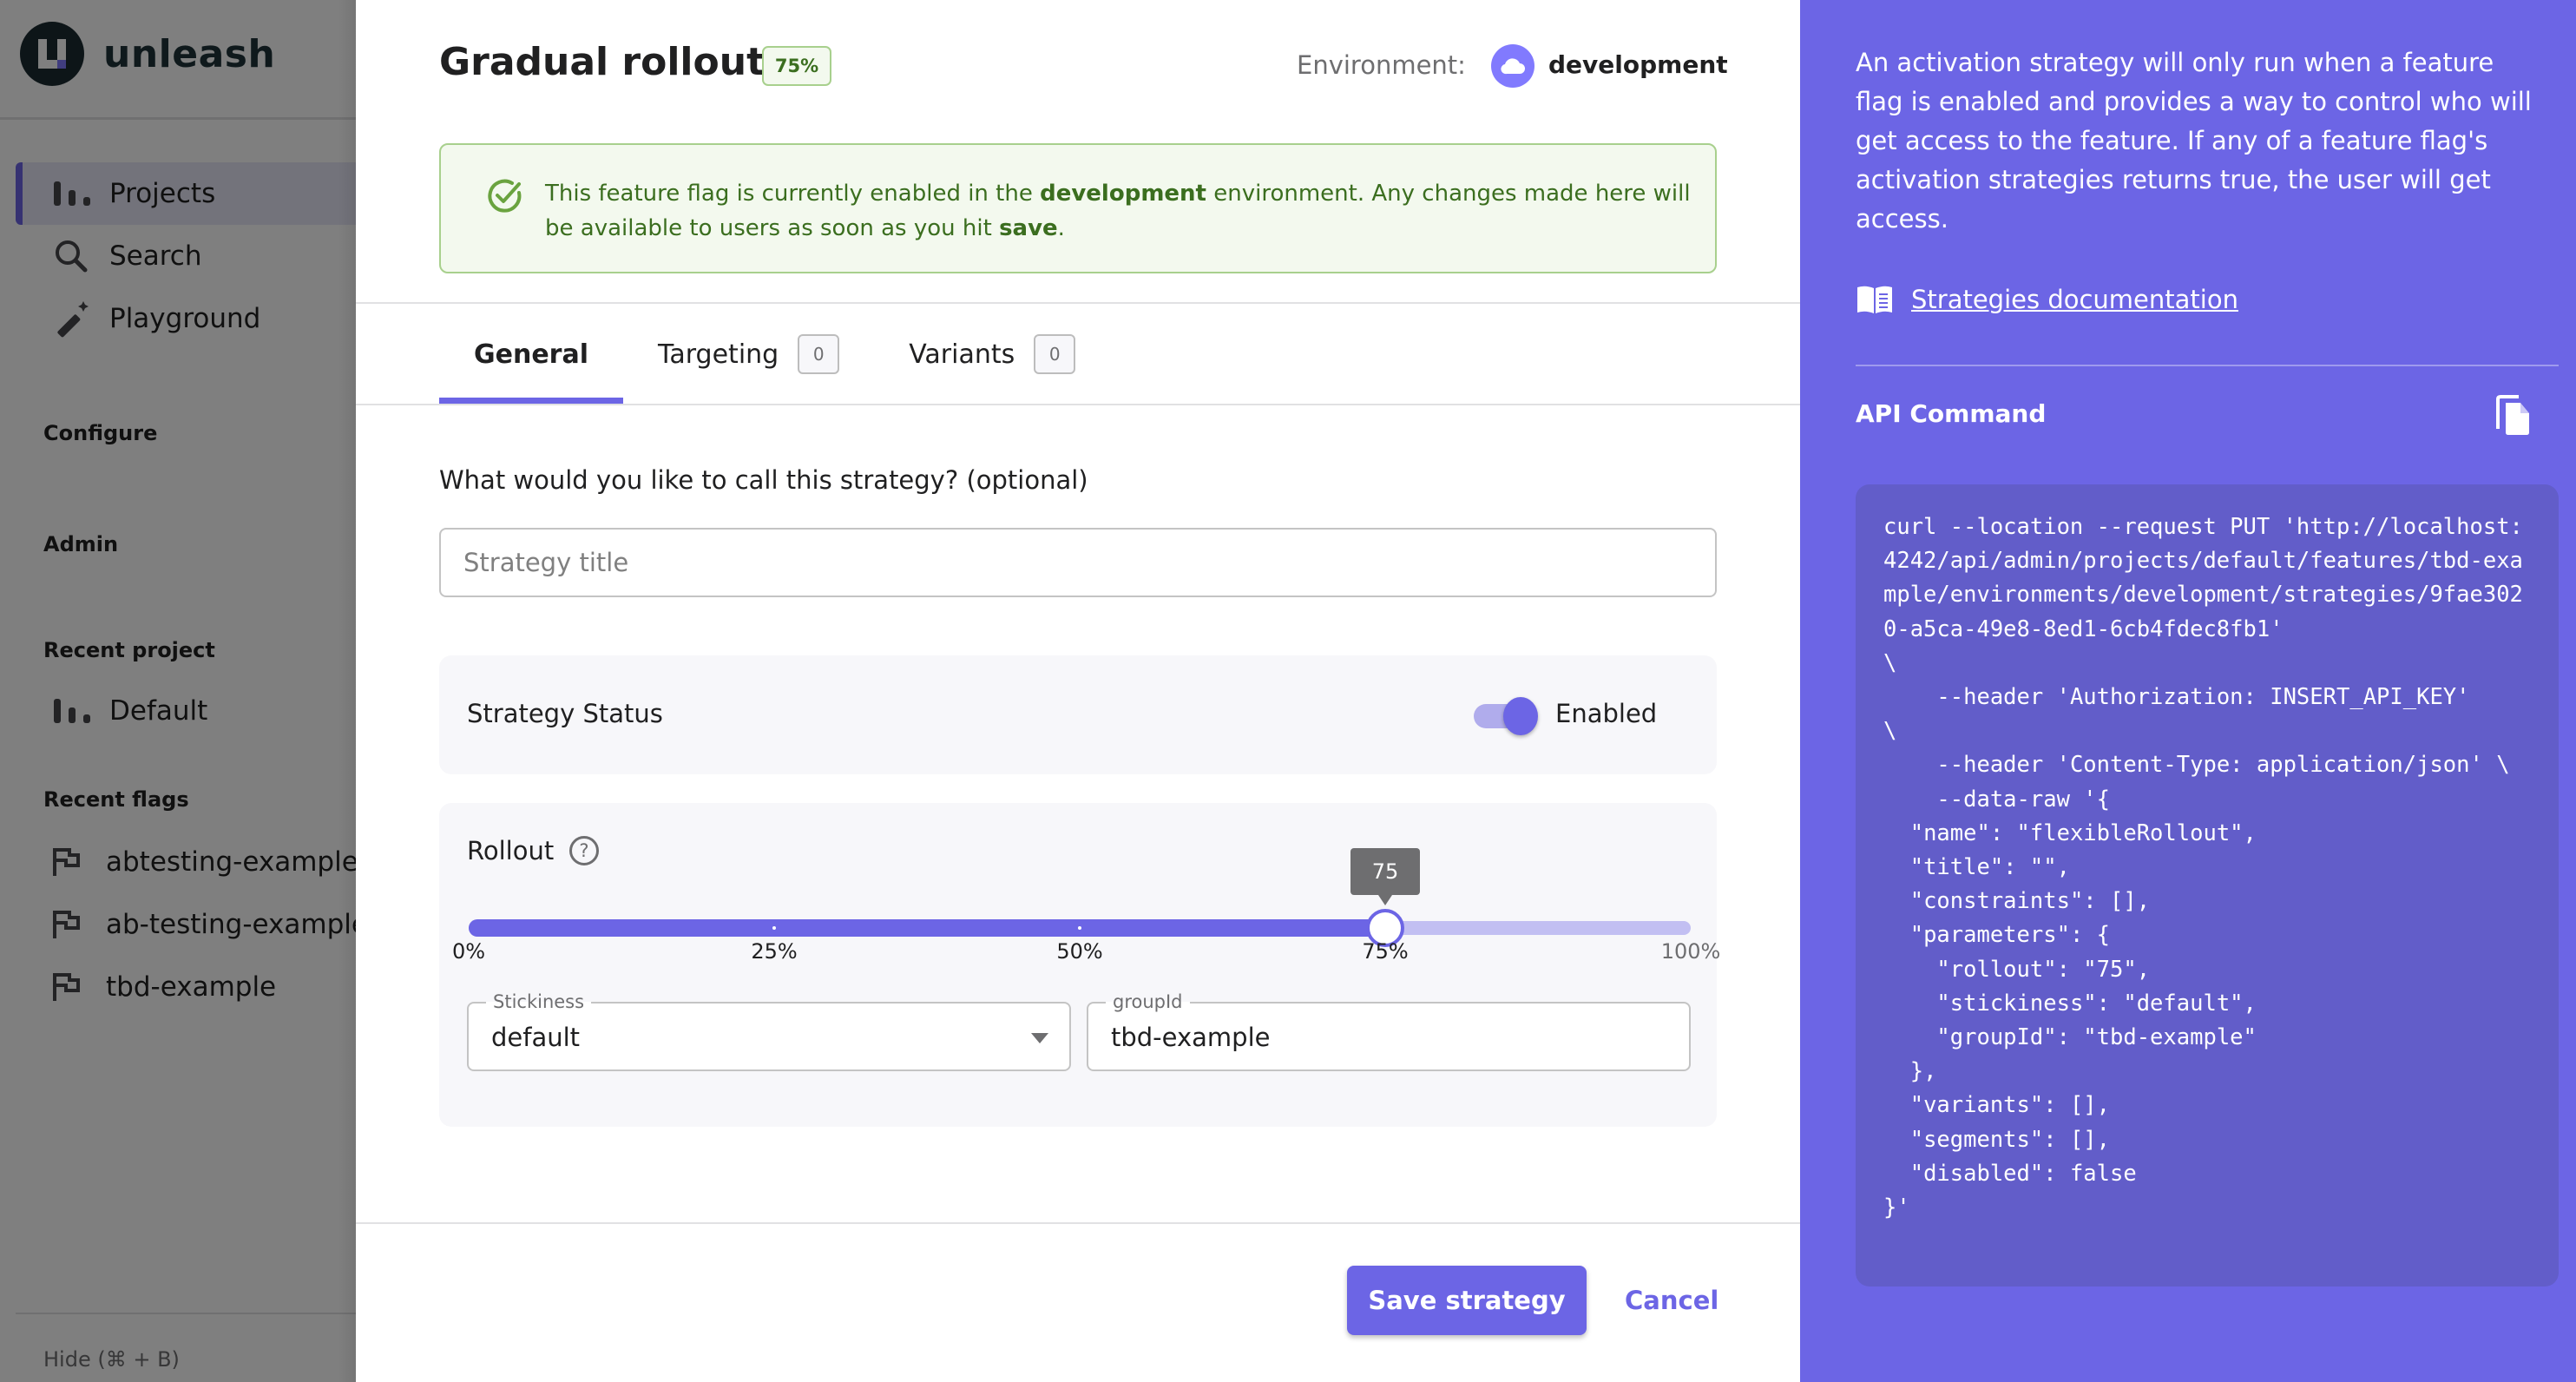 This screenshot has height=1382, width=2576. Describe the element at coordinates (178, 119) in the screenshot. I see `sidebar-divider` at that location.